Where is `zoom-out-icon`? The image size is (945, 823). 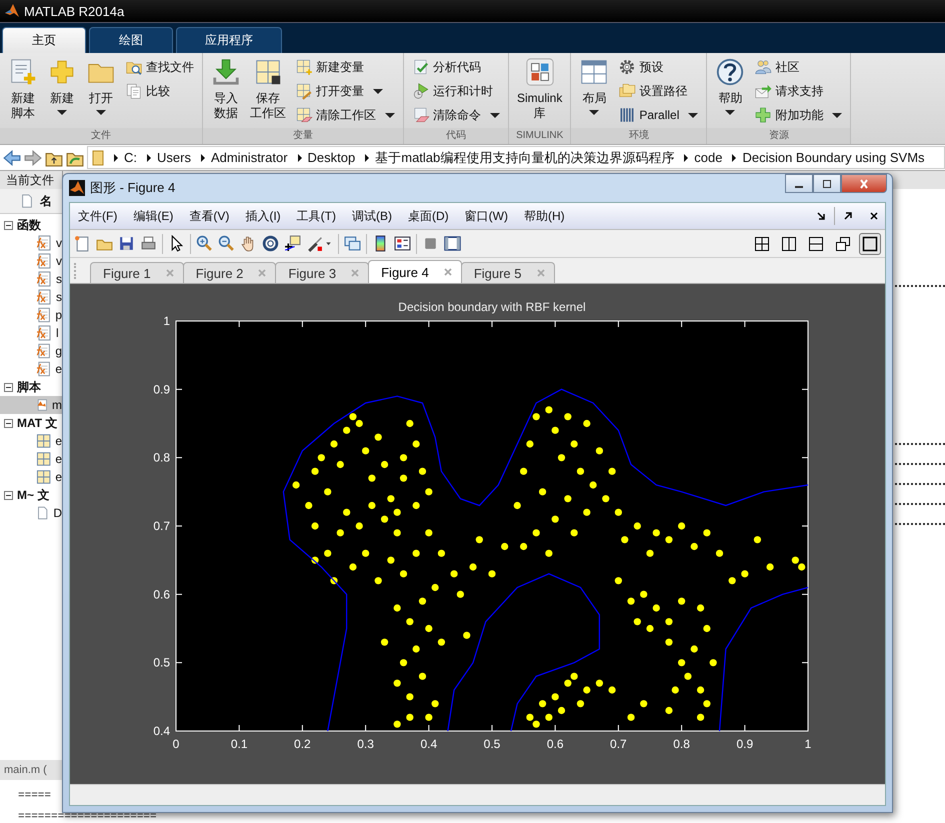
zoom-out-icon is located at coordinates (226, 243).